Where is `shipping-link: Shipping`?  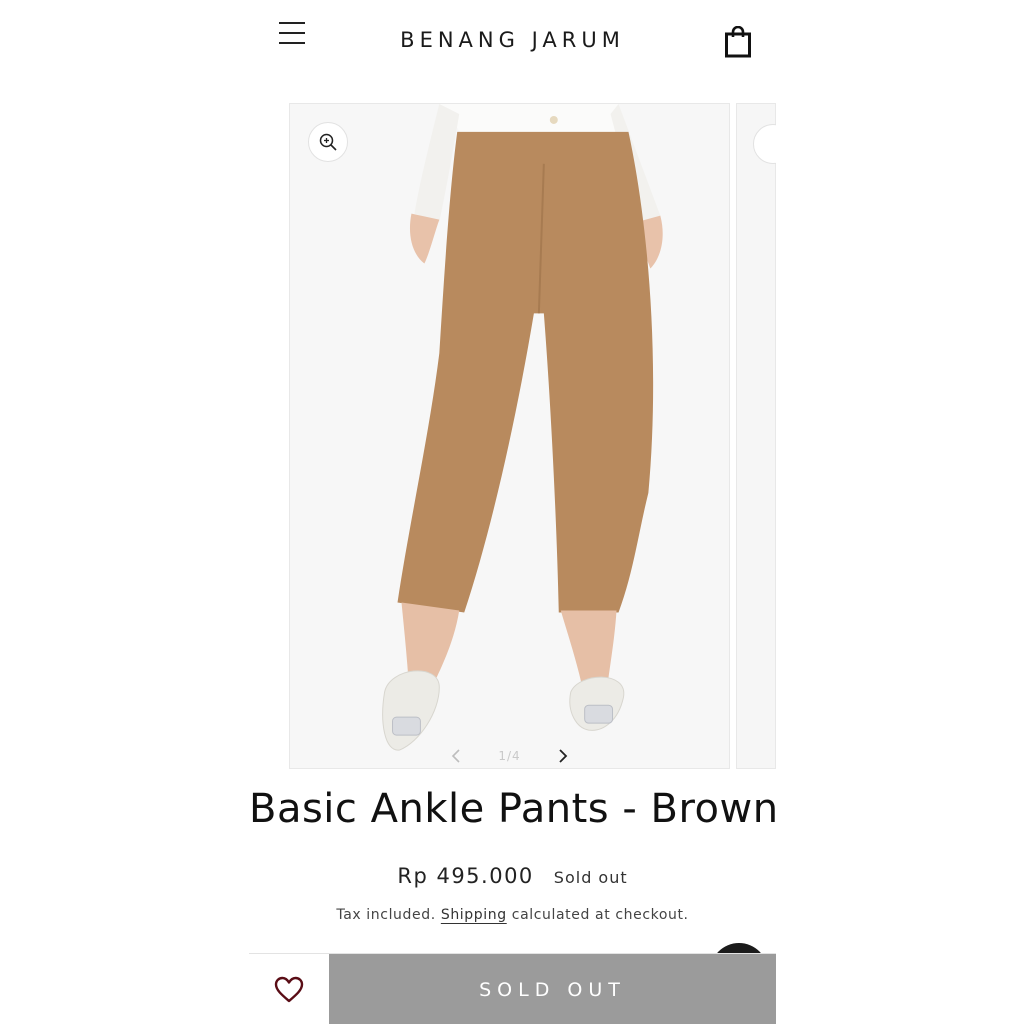 shipping-link: Shipping is located at coordinates (474, 915).